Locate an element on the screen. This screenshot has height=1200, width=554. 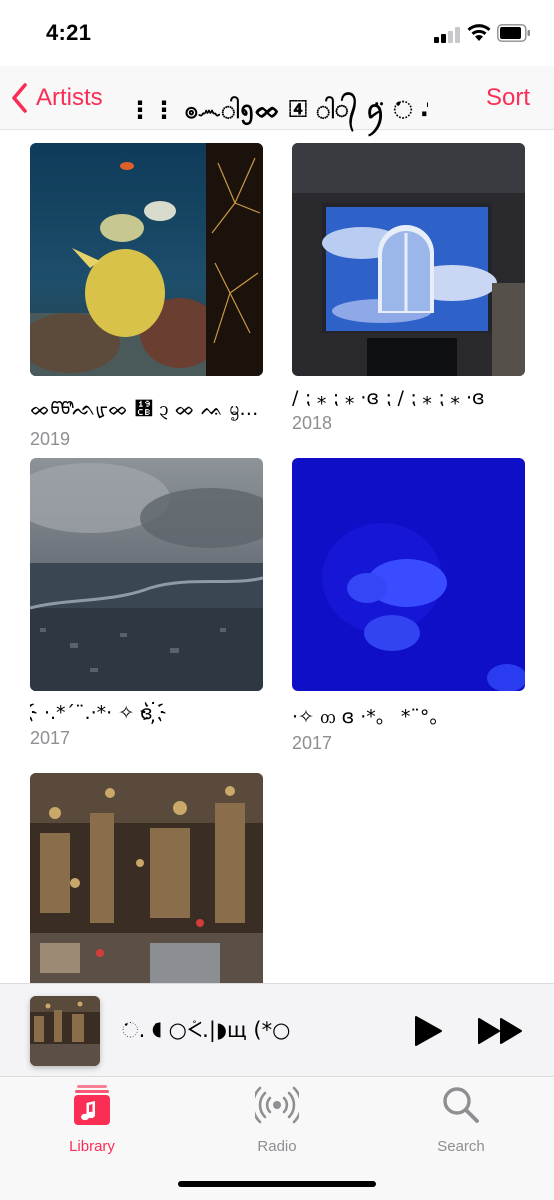
home-indicator is located at coordinates (277, 1184).